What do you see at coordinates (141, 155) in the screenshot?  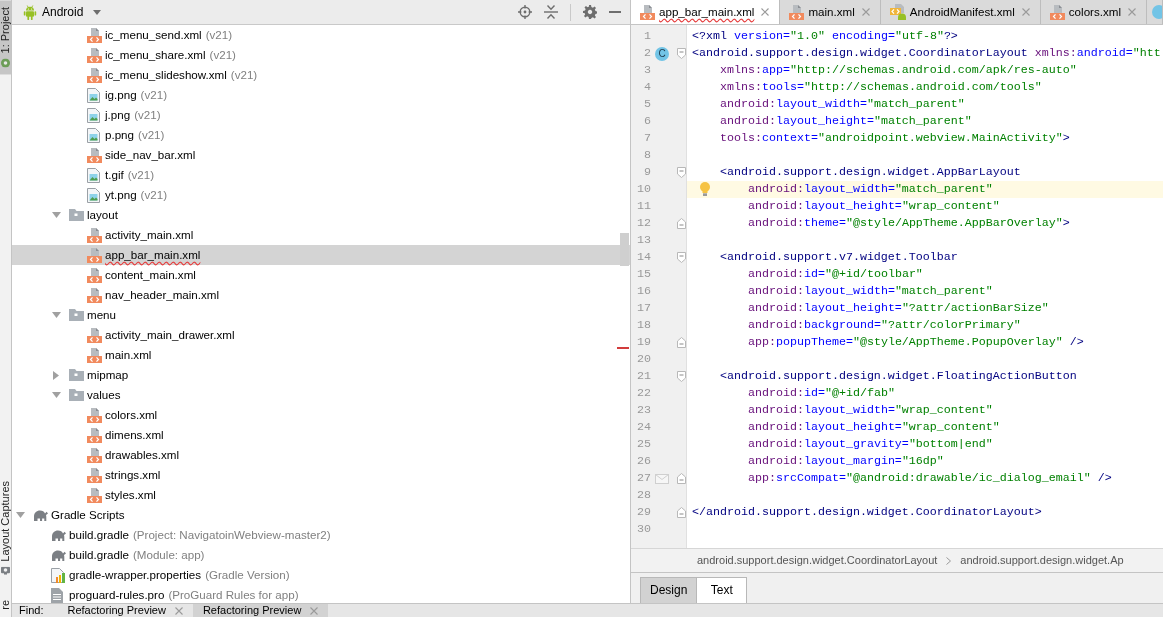 I see `tree-item: side_nav_bar.xml` at bounding box center [141, 155].